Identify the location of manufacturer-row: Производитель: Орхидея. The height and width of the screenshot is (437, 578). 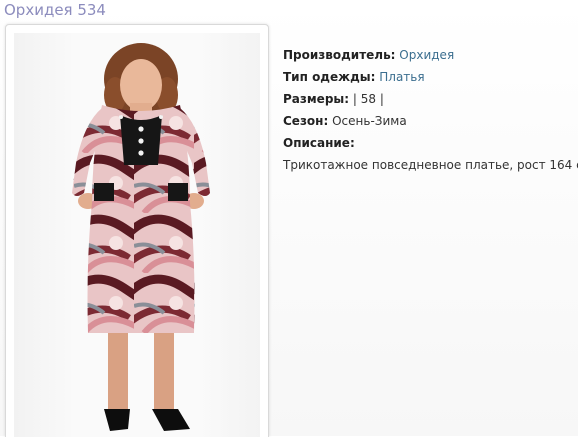
(430, 55).